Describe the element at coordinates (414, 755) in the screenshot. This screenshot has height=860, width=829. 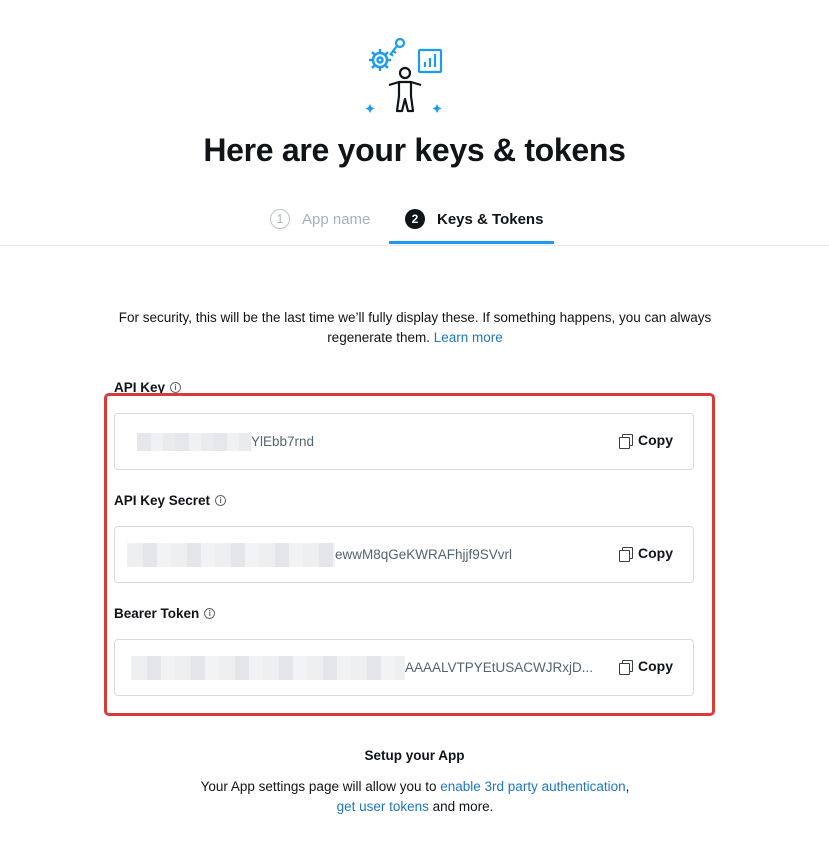
I see `setup-app-heading: Setup your App` at that location.